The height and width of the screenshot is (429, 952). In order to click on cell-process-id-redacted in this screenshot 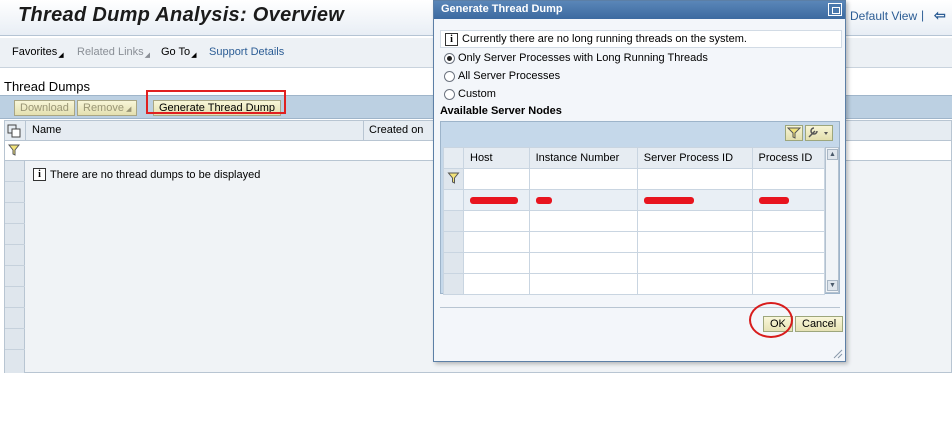, I will do `click(788, 200)`.